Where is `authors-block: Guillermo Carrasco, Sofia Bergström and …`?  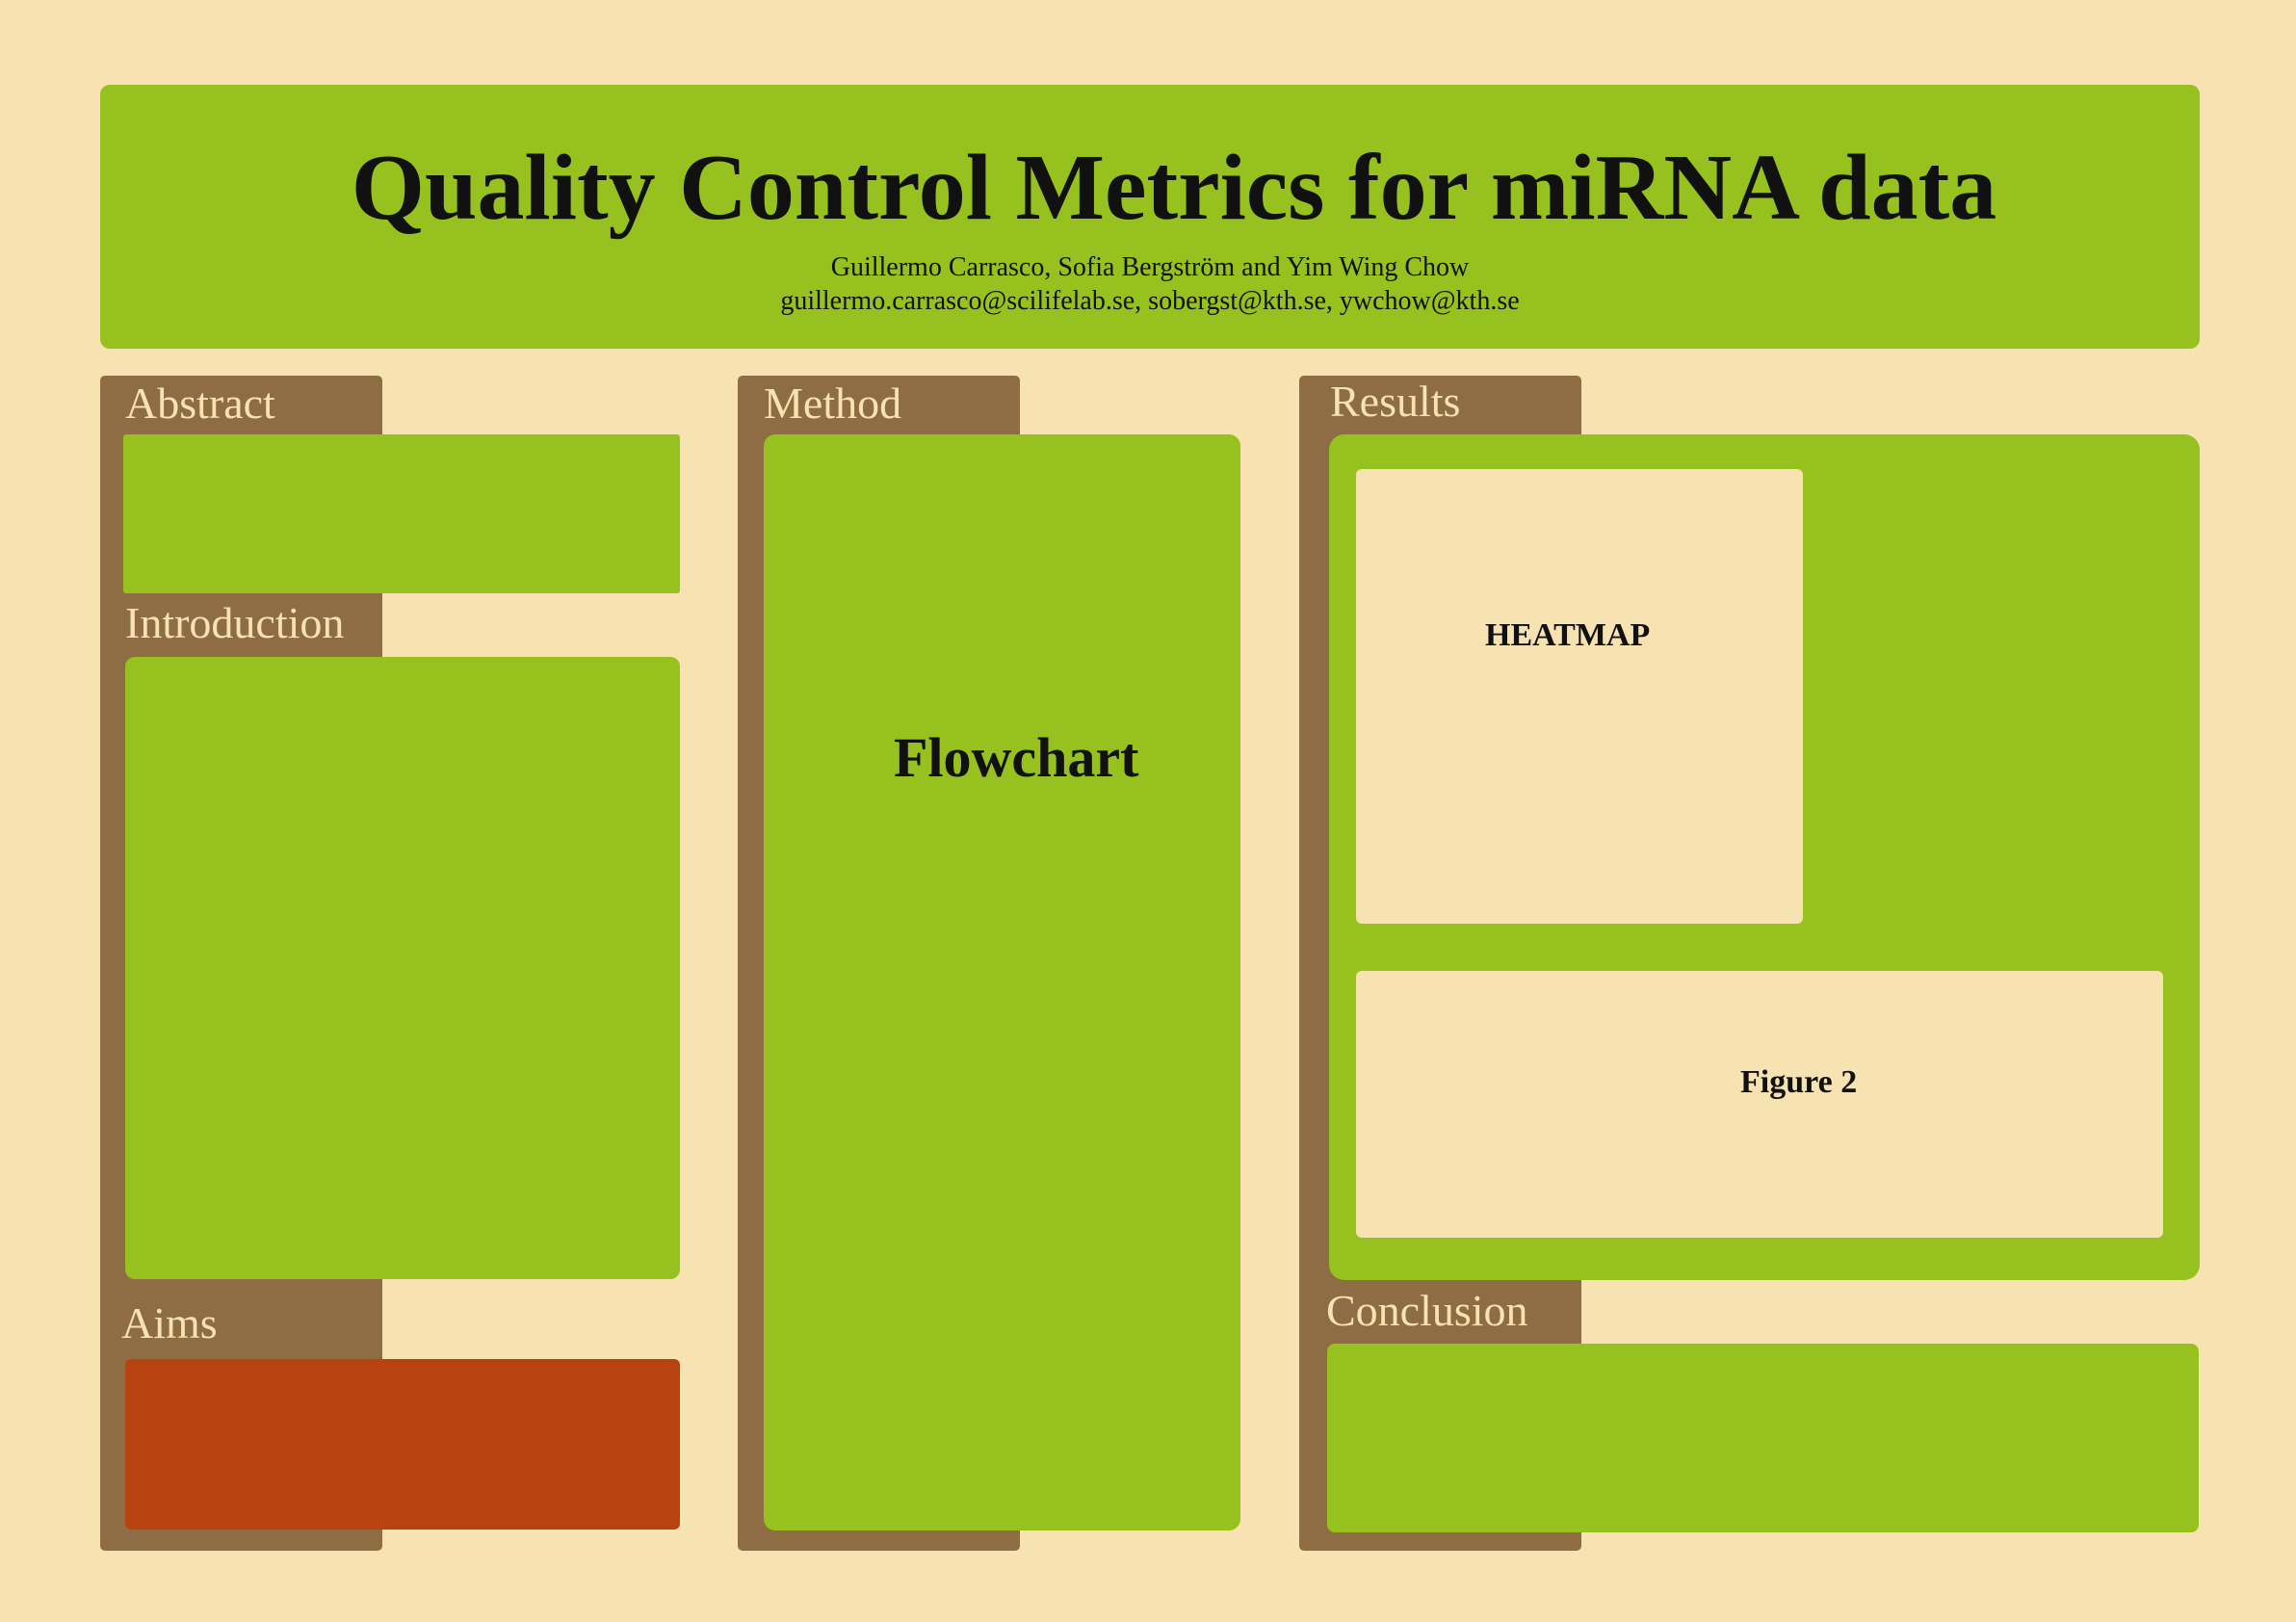
authors-block: Guillermo Carrasco, Sofia Bergström and … is located at coordinates (1150, 284).